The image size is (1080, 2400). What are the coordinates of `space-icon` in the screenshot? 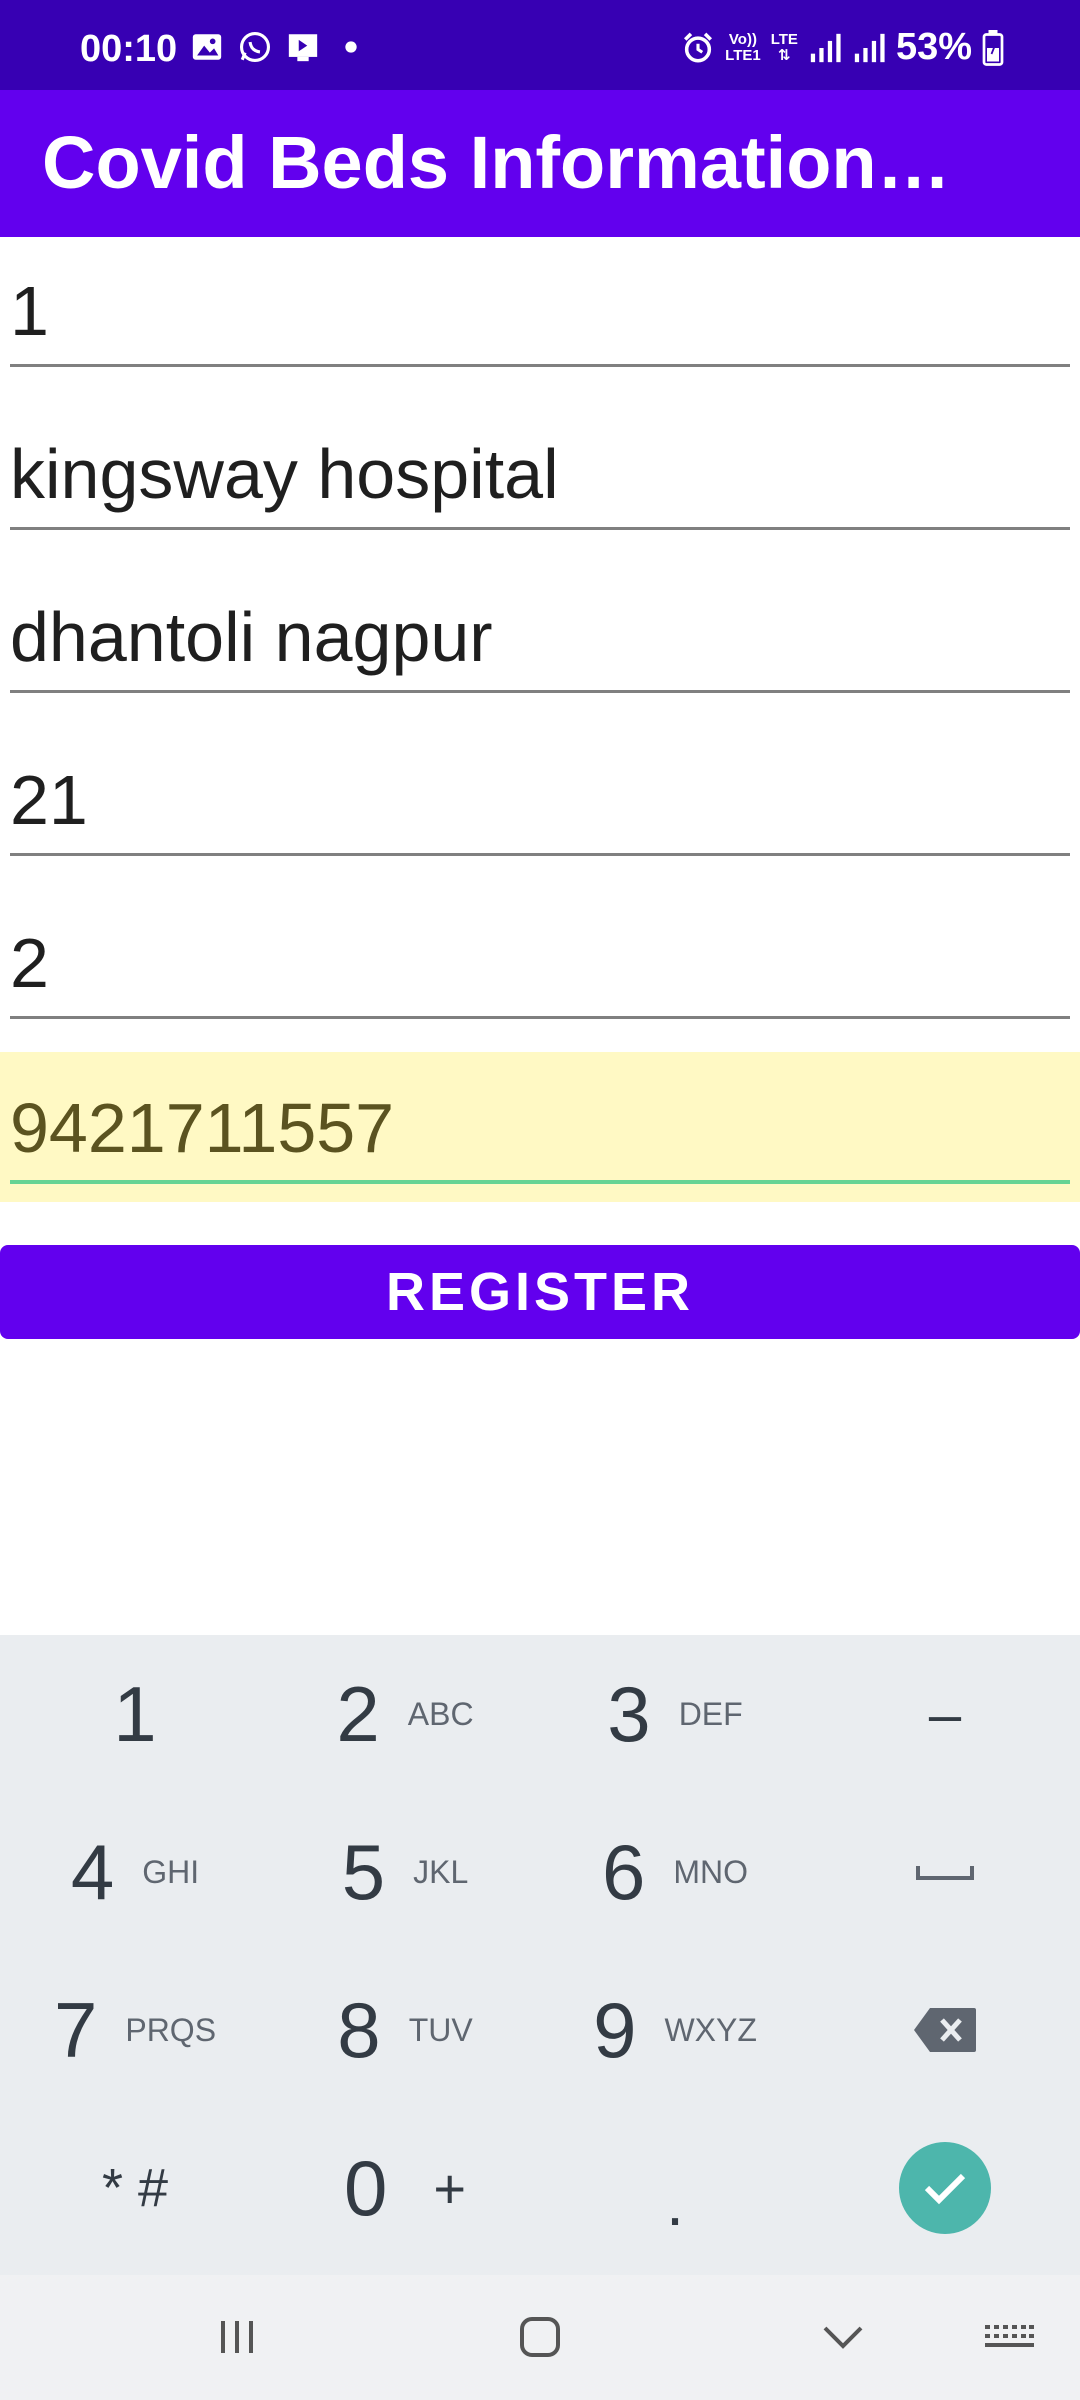 It's located at (945, 1873).